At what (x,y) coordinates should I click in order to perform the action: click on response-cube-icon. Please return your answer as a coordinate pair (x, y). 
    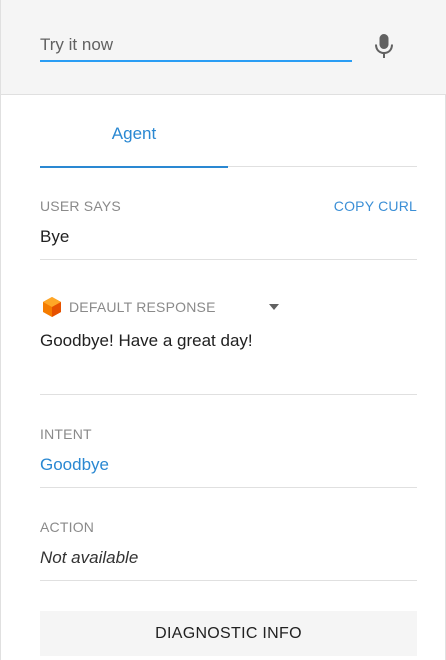
    Looking at the image, I should click on (52, 307).